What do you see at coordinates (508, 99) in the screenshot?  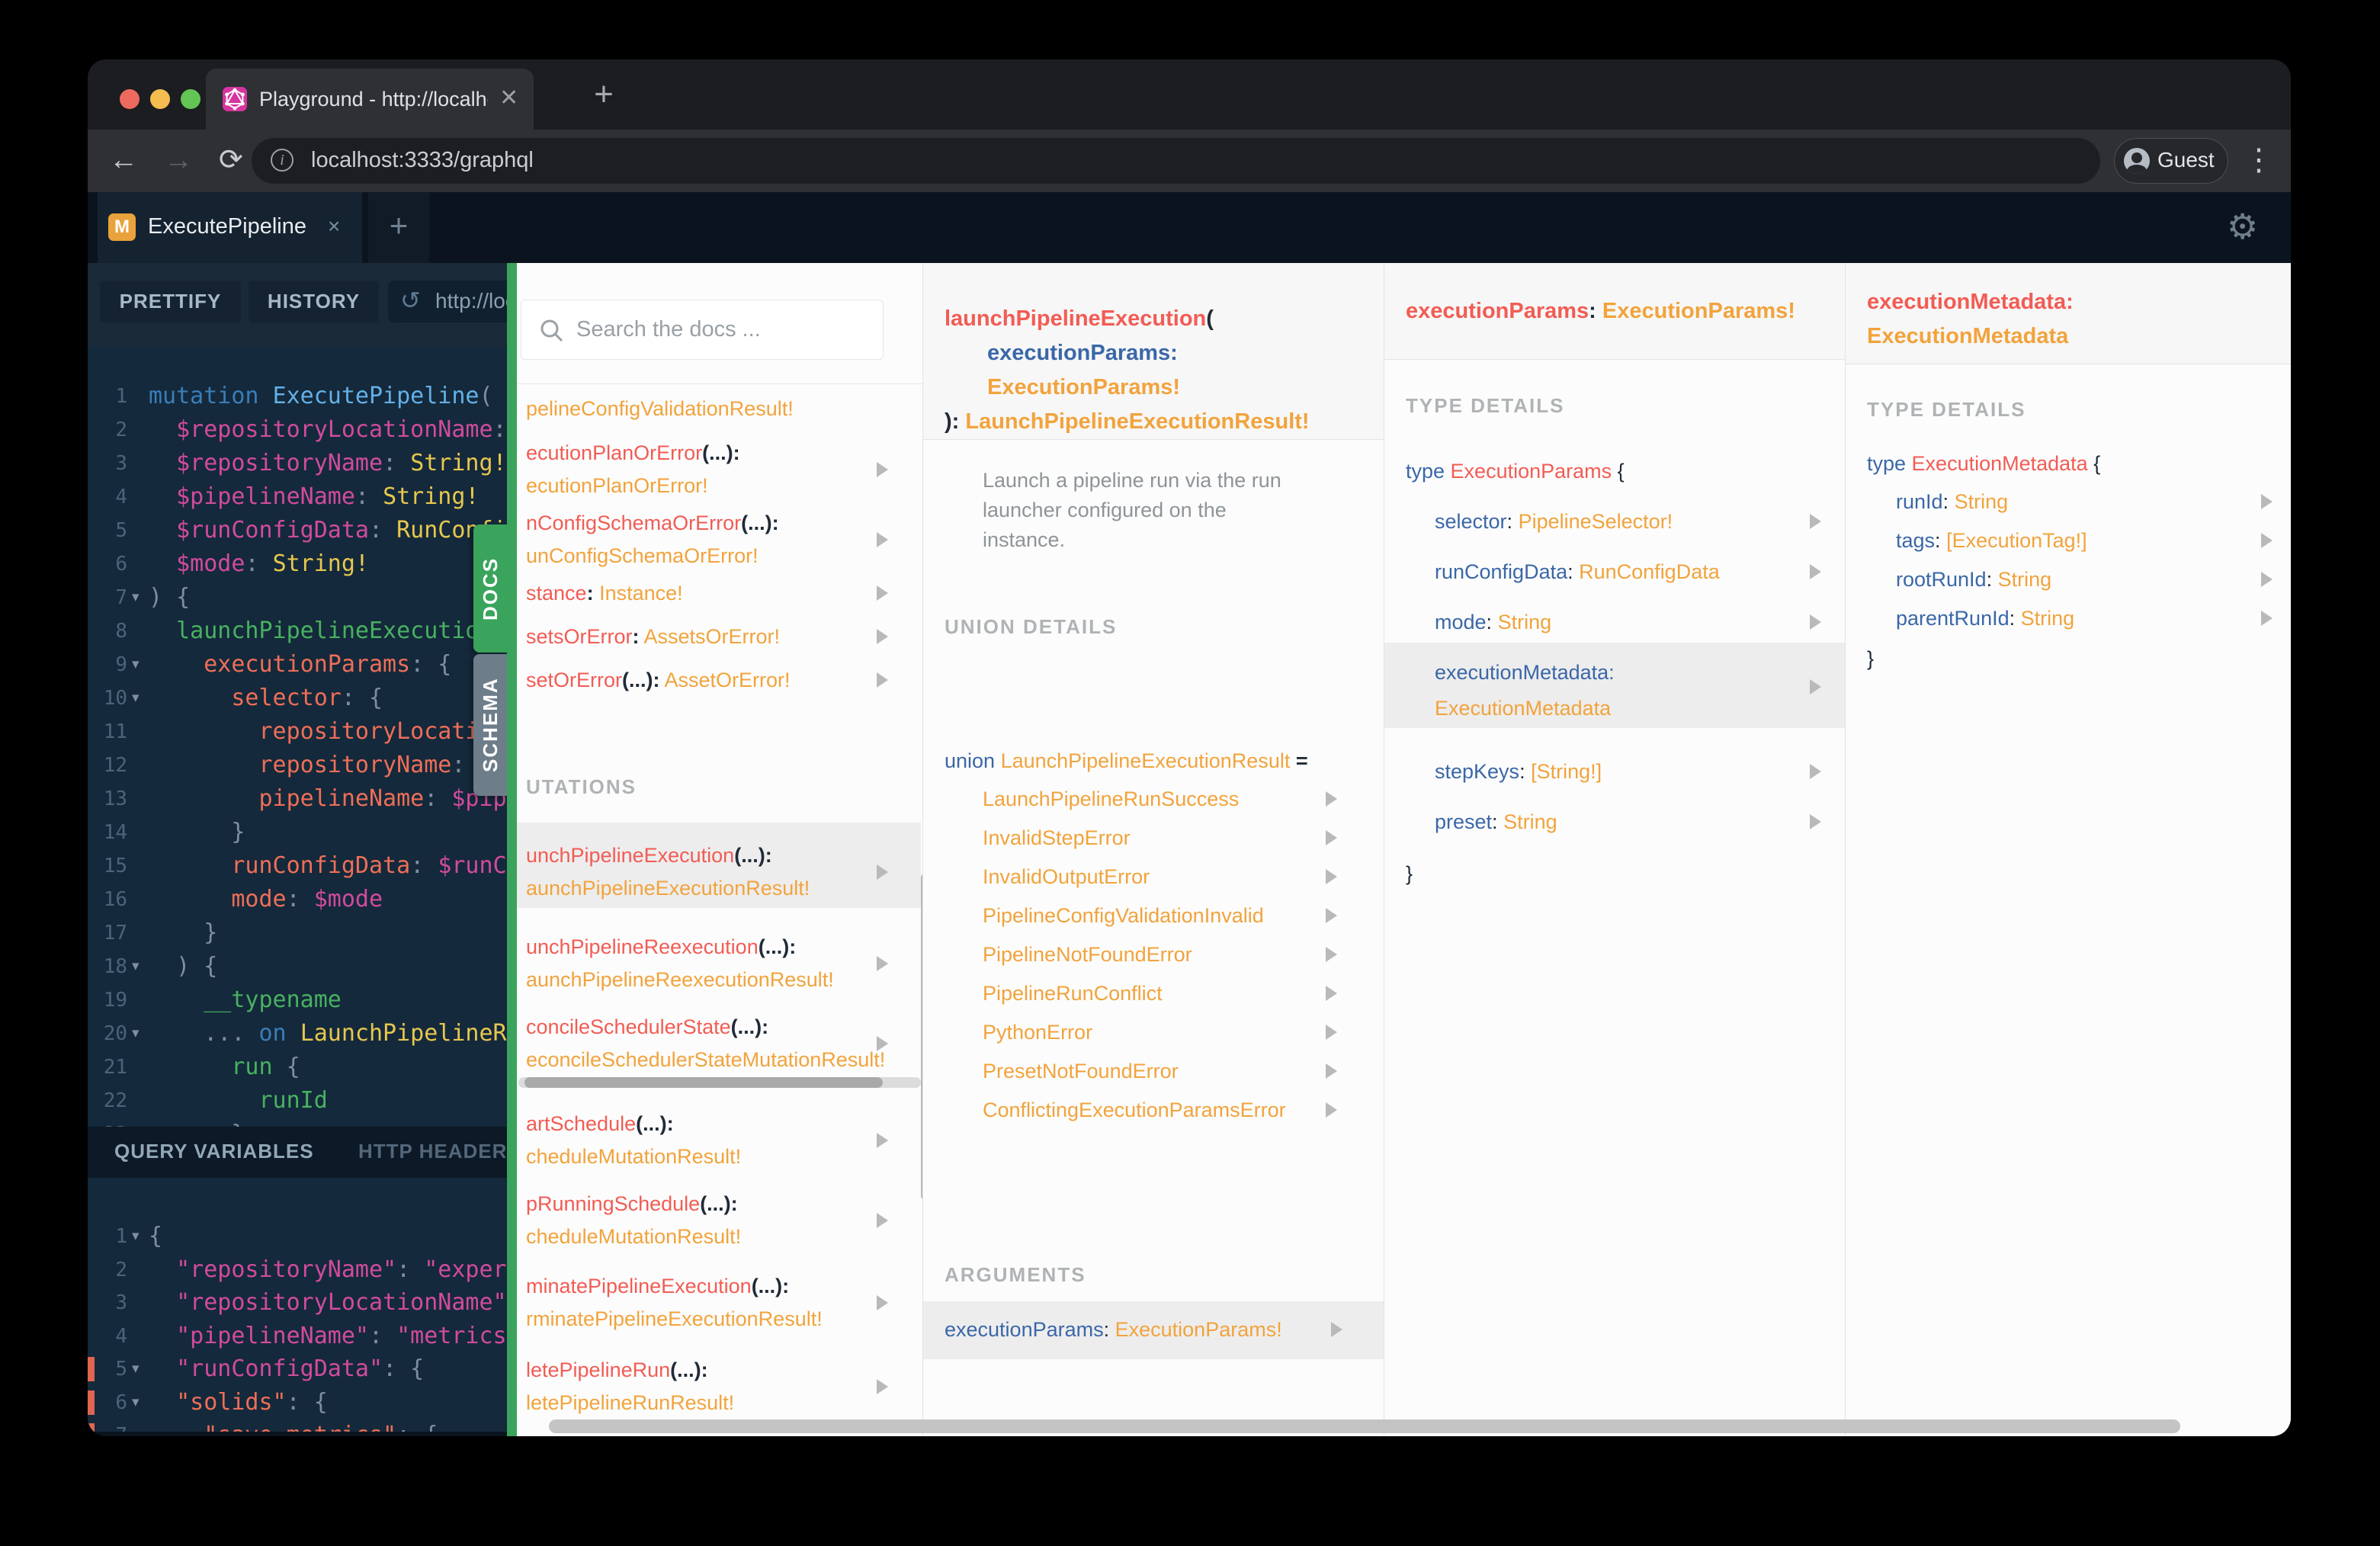 I see `tab-close-icon: ✕` at bounding box center [508, 99].